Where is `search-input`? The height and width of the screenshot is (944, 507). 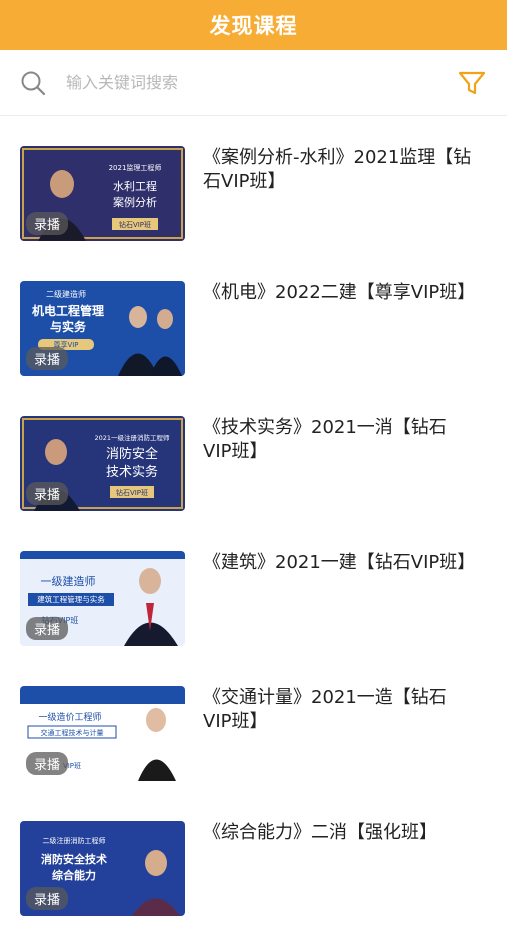
search-input is located at coordinates (260, 82).